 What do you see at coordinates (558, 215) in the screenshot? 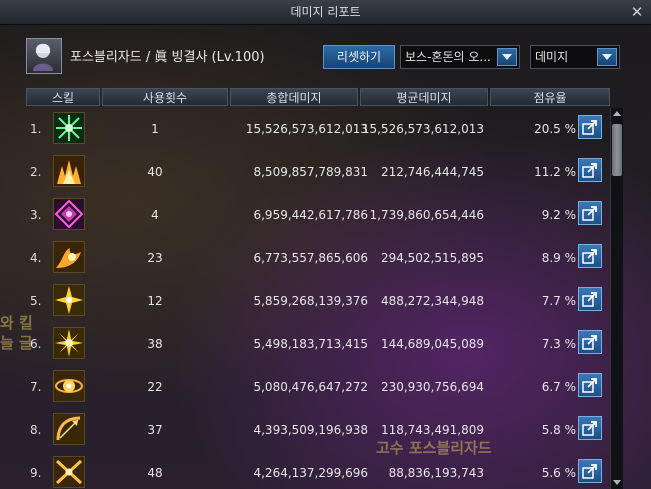
I see `row-share: 9.2 %` at bounding box center [558, 215].